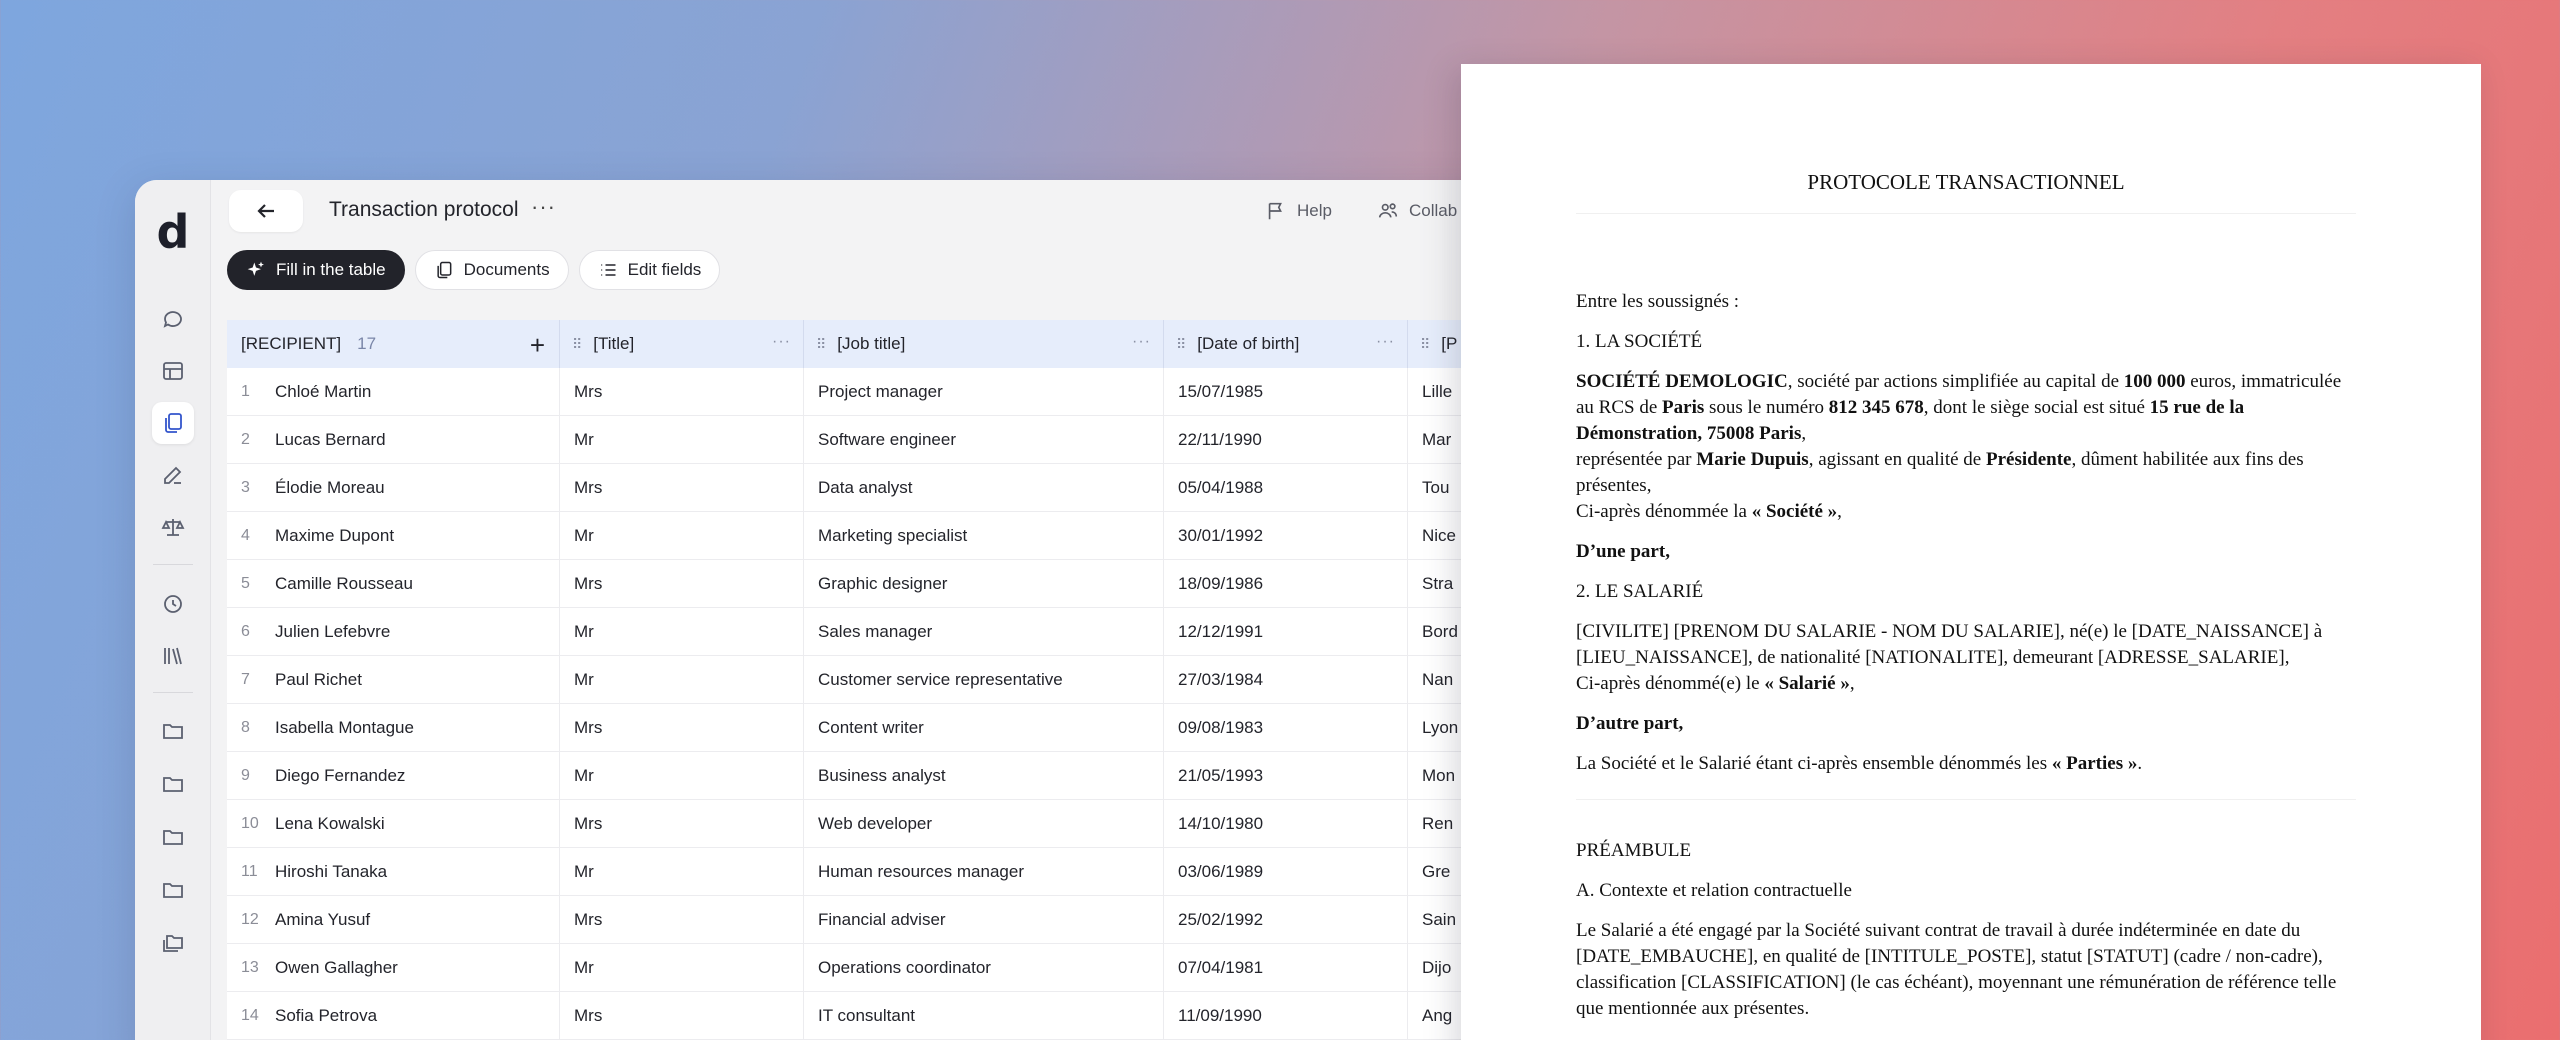  Describe the element at coordinates (1286, 488) in the screenshot. I see `cell-dob: 05/04/1988` at that location.